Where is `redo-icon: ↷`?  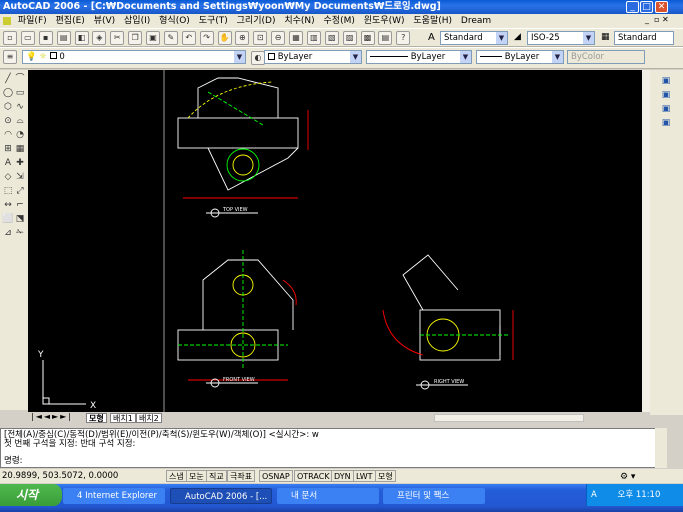 redo-icon: ↷ is located at coordinates (206, 38).